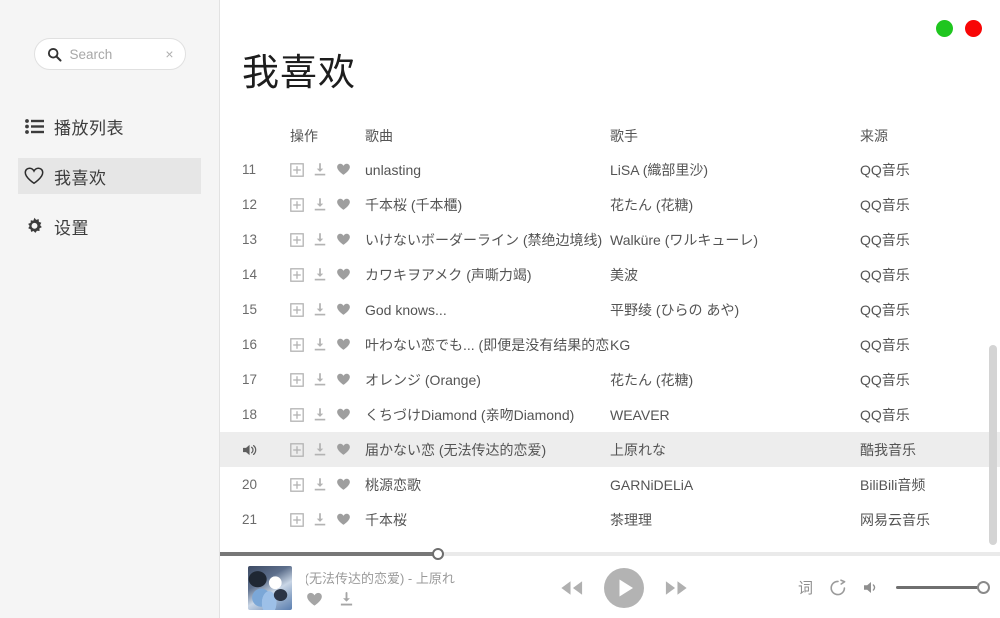 The image size is (1000, 618). What do you see at coordinates (329, 554) in the screenshot?
I see `progress-fill` at bounding box center [329, 554].